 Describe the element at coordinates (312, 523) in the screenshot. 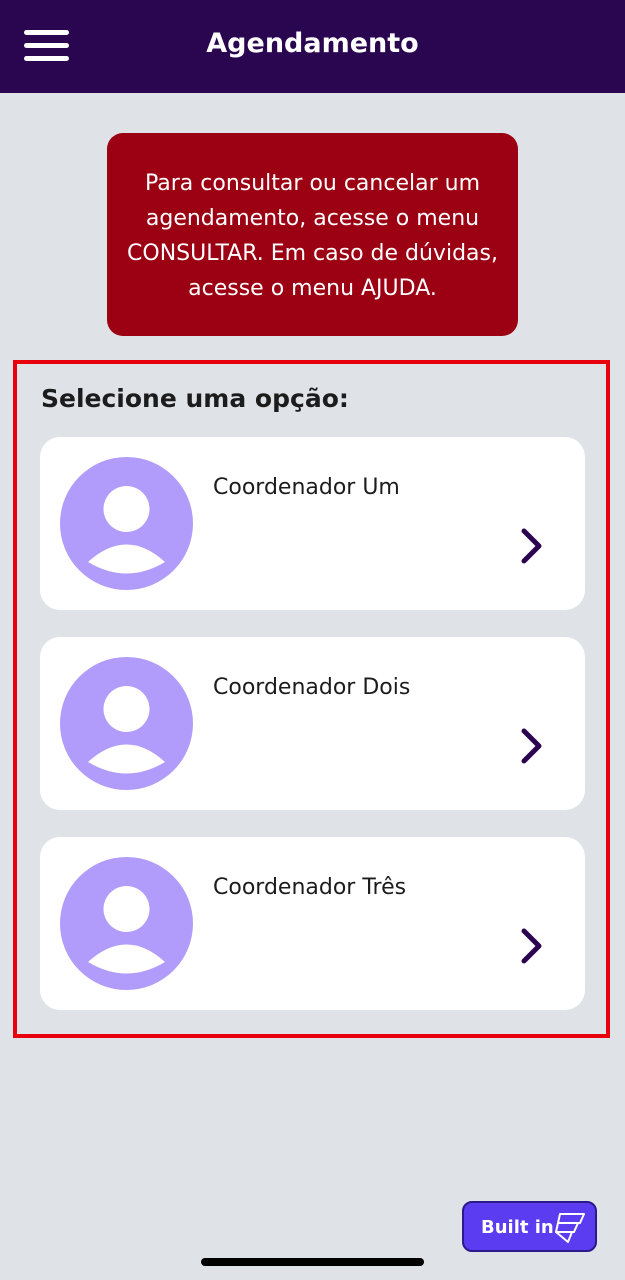

I see `option-card-coordenador-um: Coordenador Um` at that location.